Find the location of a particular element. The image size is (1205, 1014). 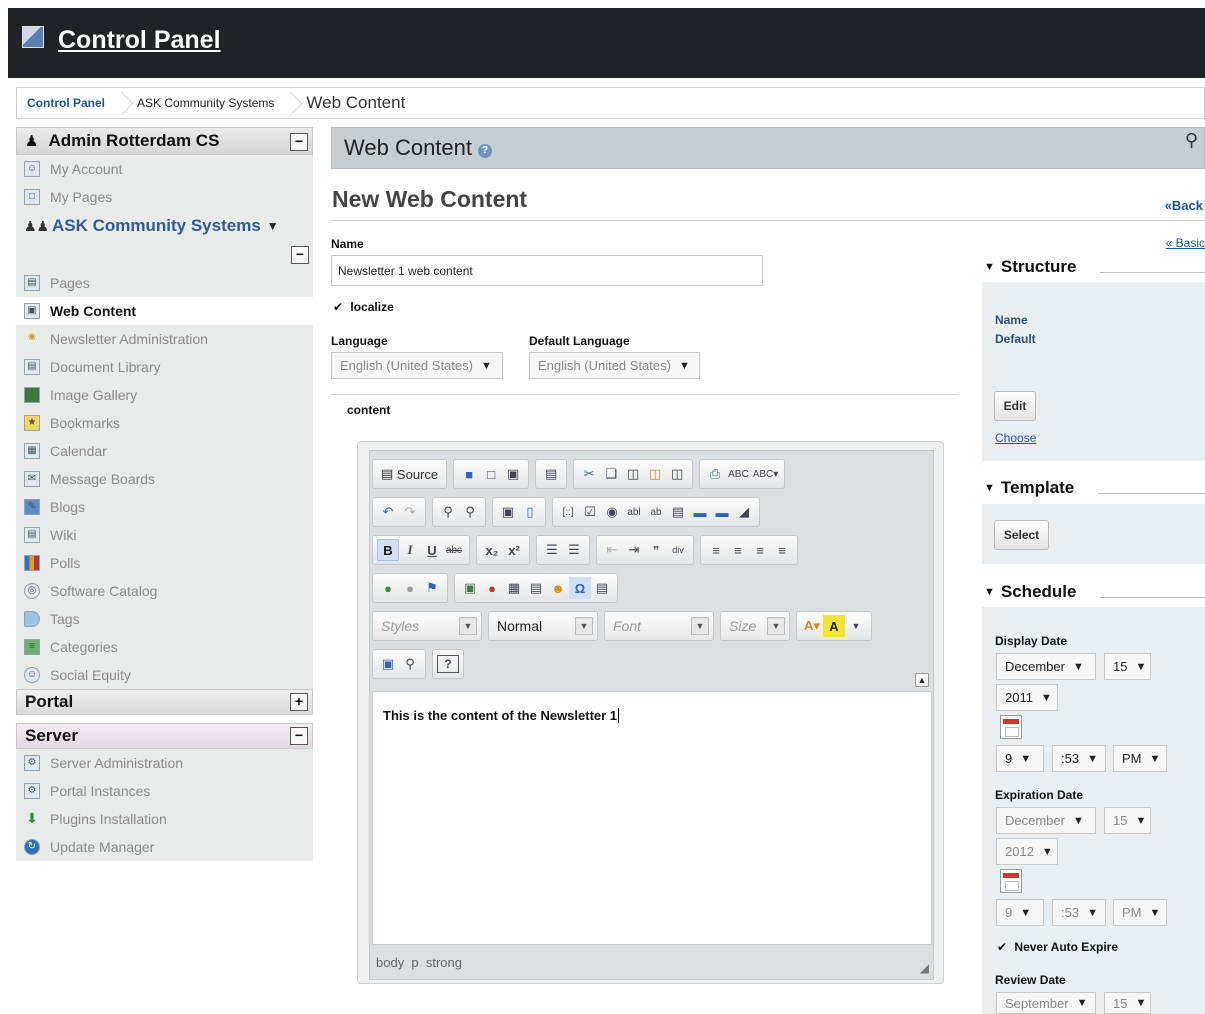

replace-icon: ⚲ is located at coordinates (470, 512).